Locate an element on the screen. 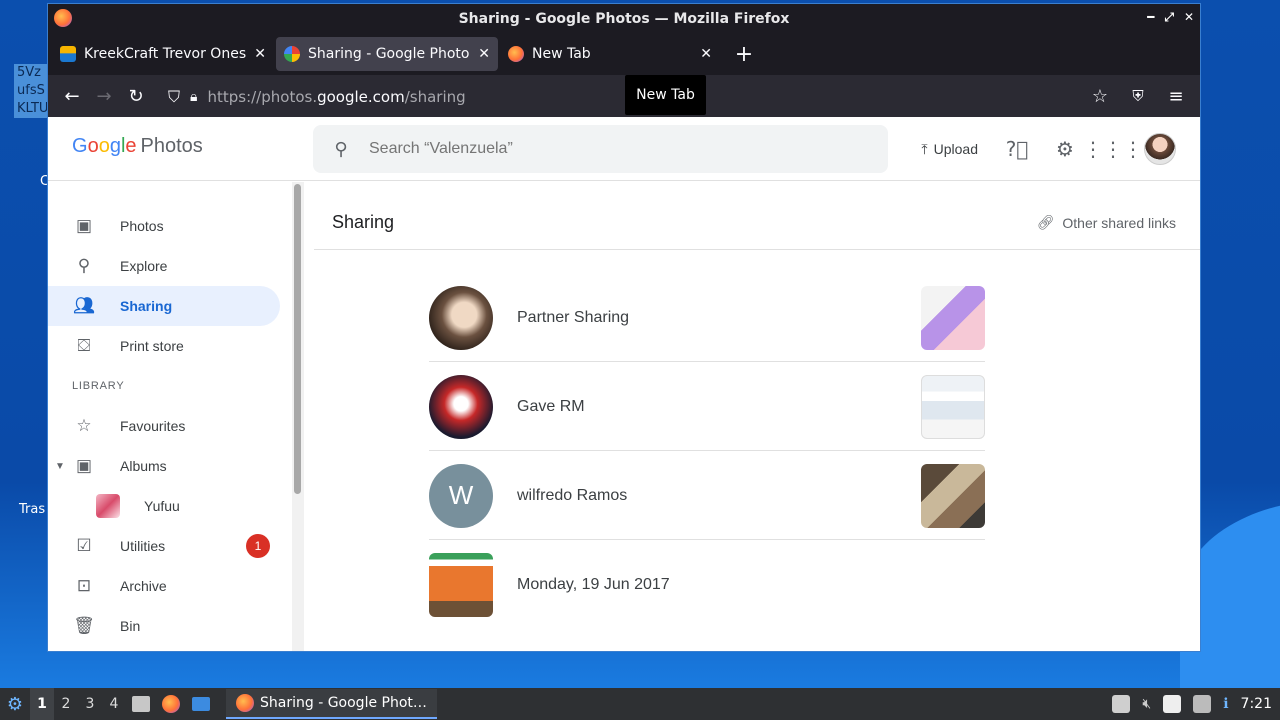  sidebar-item-label: Yufuu is located at coordinates (162, 506).